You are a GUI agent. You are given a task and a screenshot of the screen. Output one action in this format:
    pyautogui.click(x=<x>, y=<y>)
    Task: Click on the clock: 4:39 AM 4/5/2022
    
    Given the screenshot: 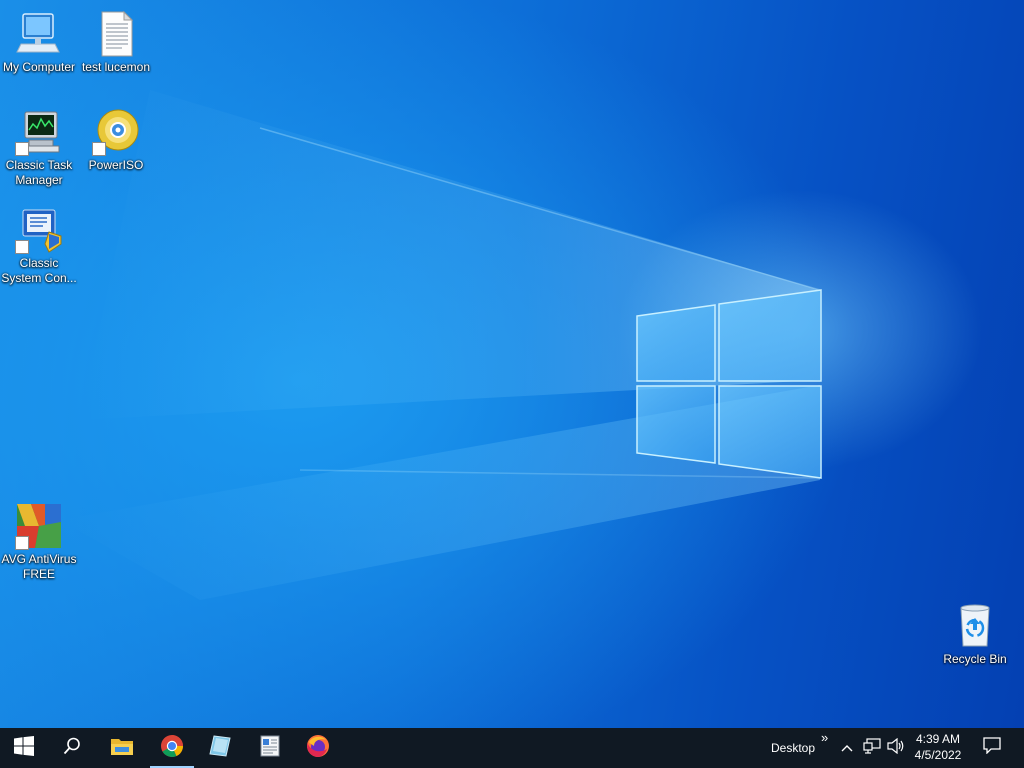 What is the action you would take?
    pyautogui.click(x=938, y=747)
    